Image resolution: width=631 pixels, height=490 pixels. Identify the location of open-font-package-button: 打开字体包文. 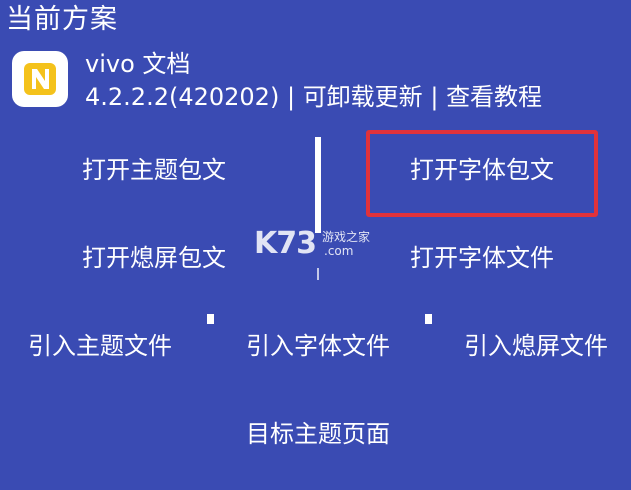
(482, 170).